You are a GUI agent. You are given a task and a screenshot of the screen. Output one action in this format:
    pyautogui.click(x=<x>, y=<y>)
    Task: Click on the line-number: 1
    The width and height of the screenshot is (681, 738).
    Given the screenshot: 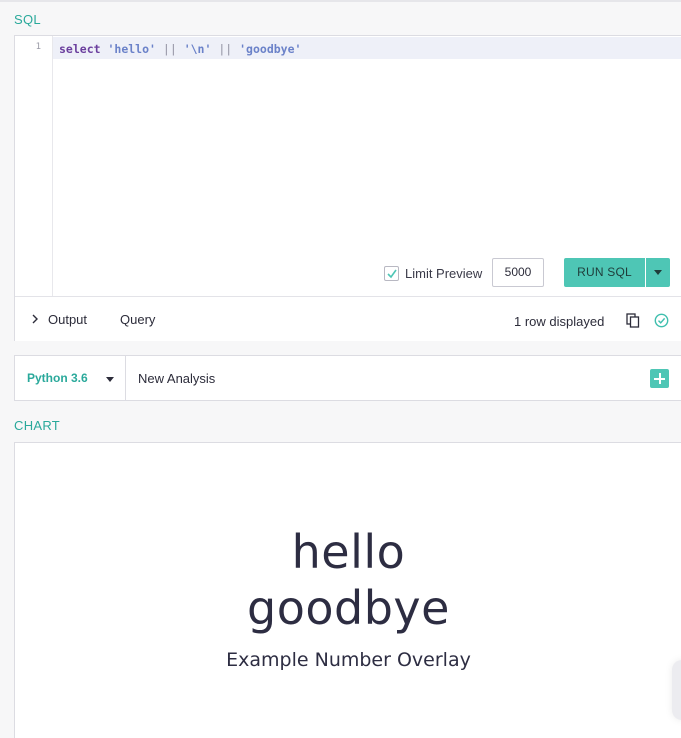 What is the action you would take?
    pyautogui.click(x=38, y=47)
    